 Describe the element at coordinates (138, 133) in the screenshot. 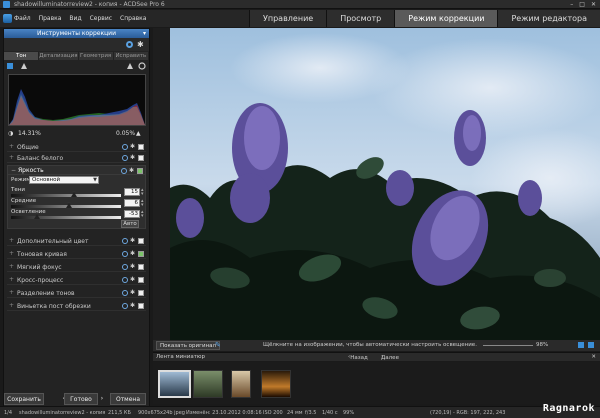

I see `highlight-clip-icon: ▲` at that location.